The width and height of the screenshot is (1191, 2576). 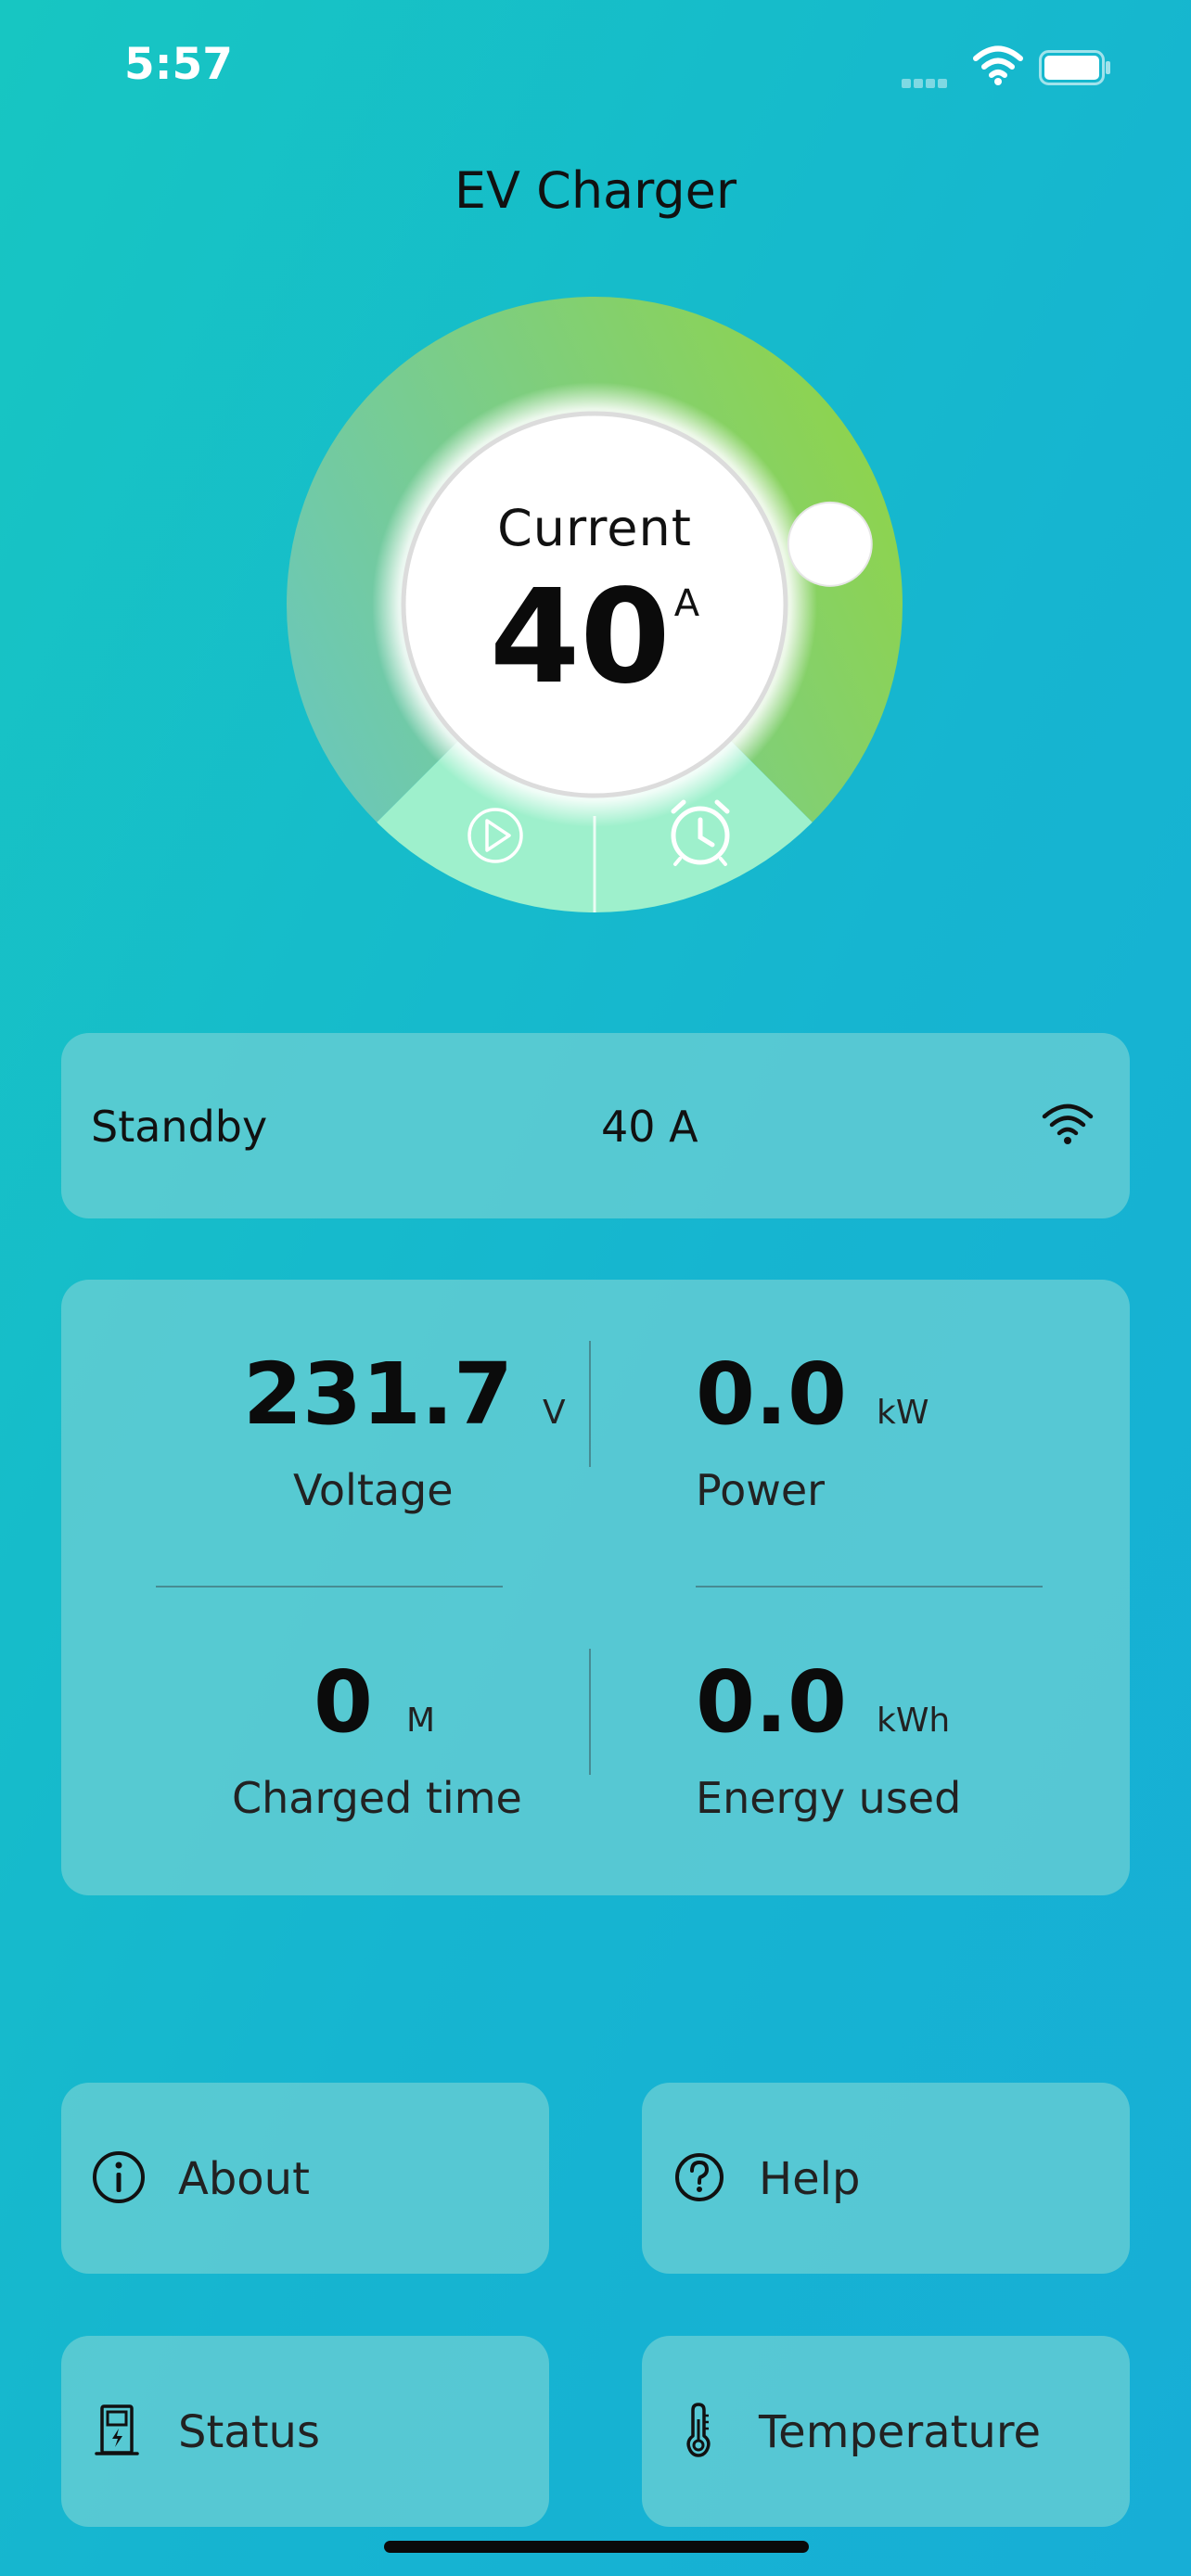 I want to click on cellular-signal-icon, so click(x=929, y=81).